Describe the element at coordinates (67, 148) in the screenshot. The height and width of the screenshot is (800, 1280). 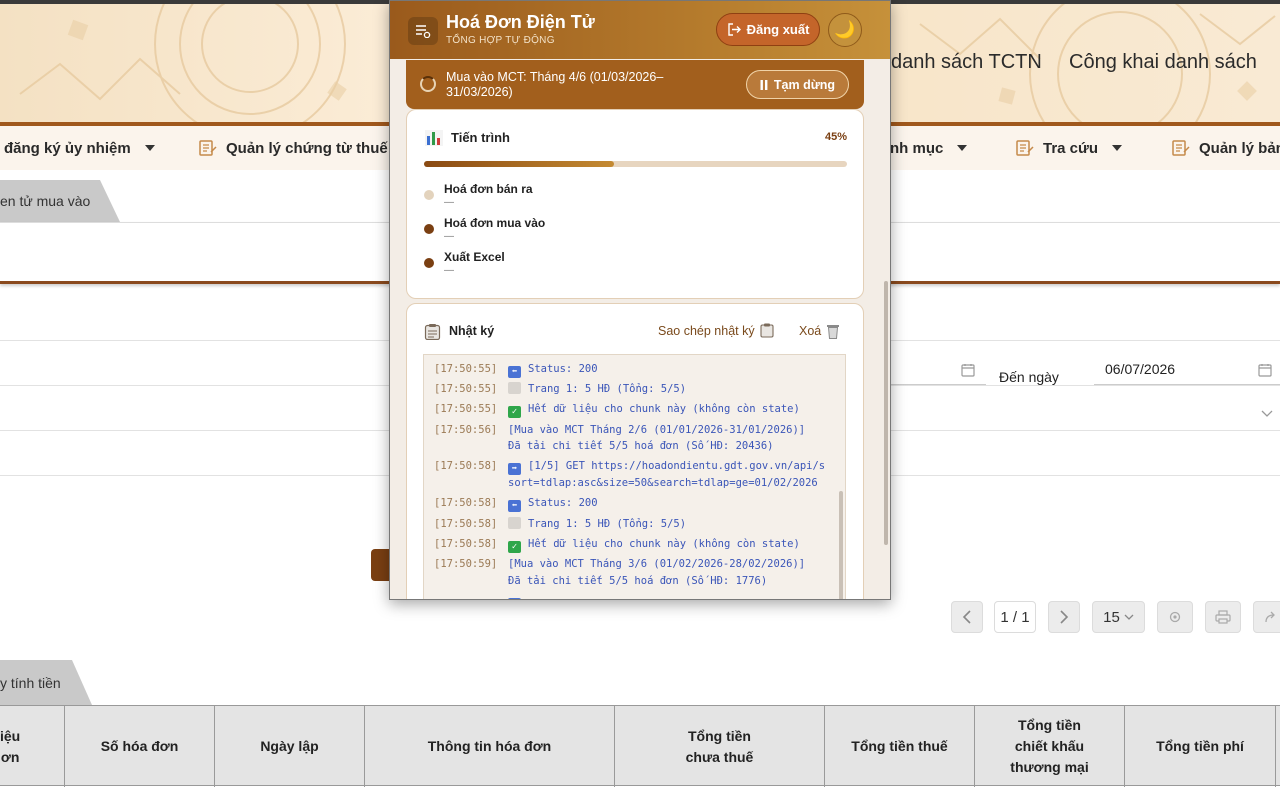
I see `menu-label: đăng ký ủy nhiệm` at that location.